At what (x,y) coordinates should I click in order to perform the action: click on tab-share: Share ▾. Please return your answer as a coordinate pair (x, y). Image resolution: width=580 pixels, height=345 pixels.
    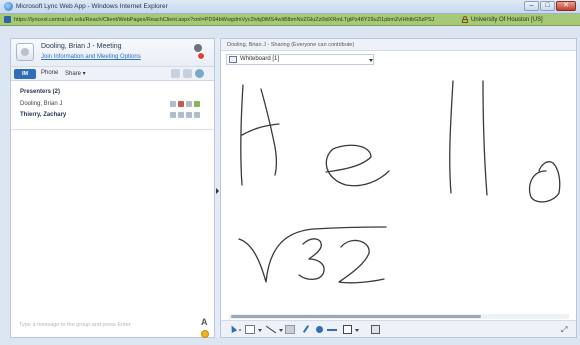
    Looking at the image, I should click on (75, 73).